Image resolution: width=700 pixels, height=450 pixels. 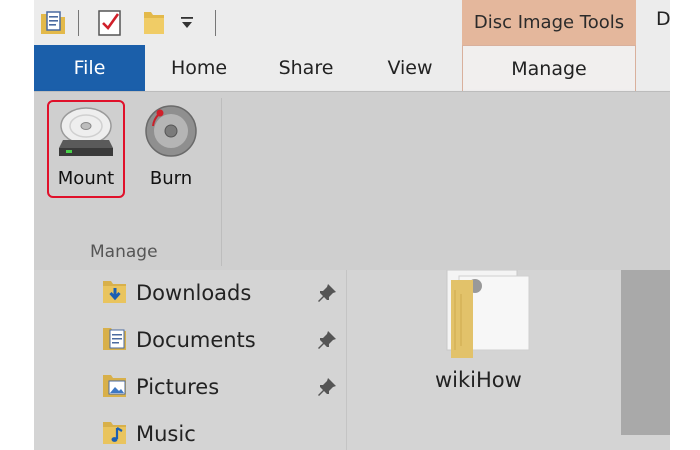 What do you see at coordinates (221, 182) in the screenshot?
I see `ribbon-group-separator` at bounding box center [221, 182].